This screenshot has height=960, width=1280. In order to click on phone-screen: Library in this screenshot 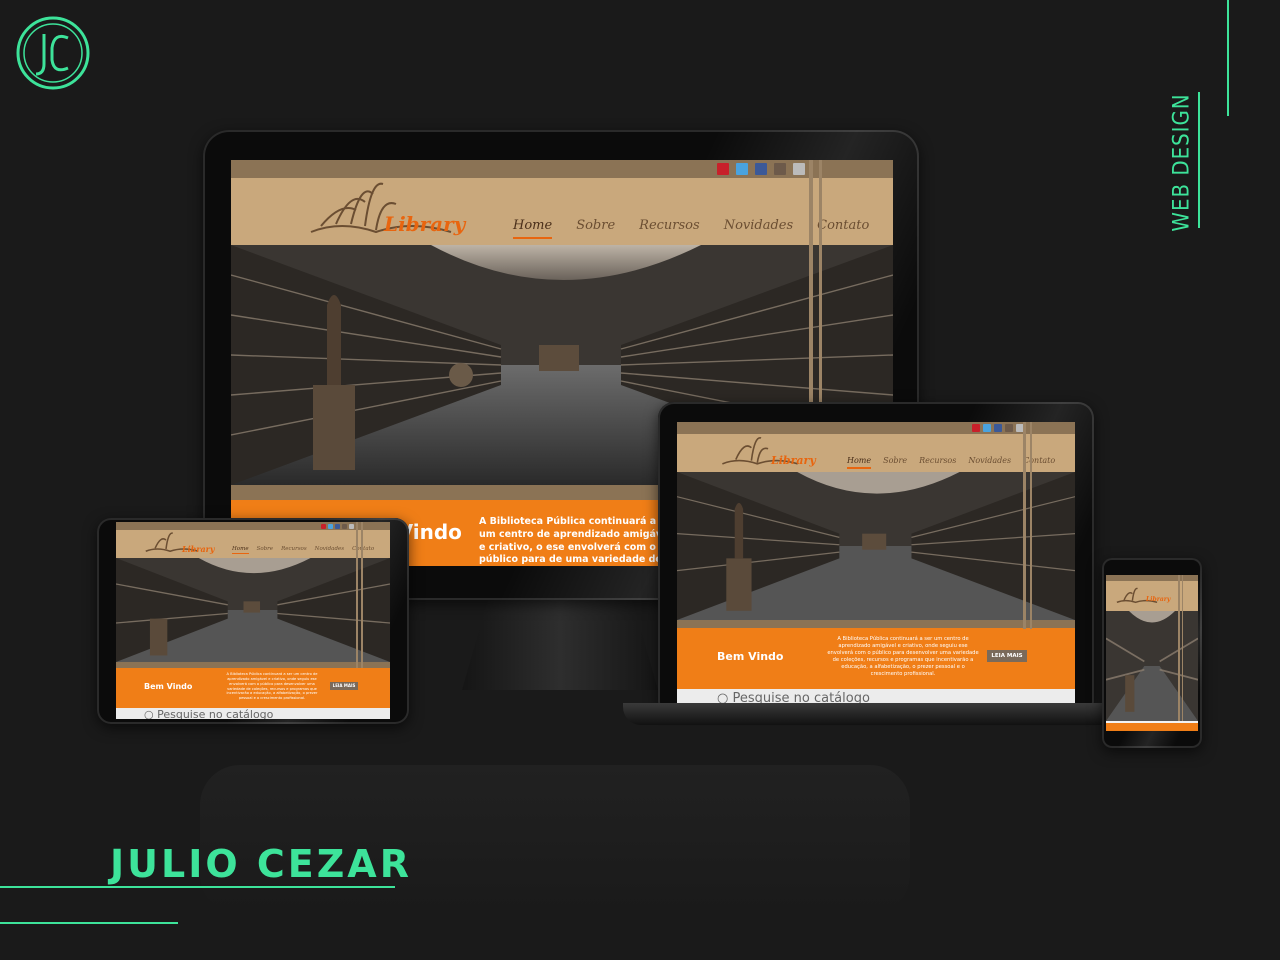, I will do `click(1152, 653)`.